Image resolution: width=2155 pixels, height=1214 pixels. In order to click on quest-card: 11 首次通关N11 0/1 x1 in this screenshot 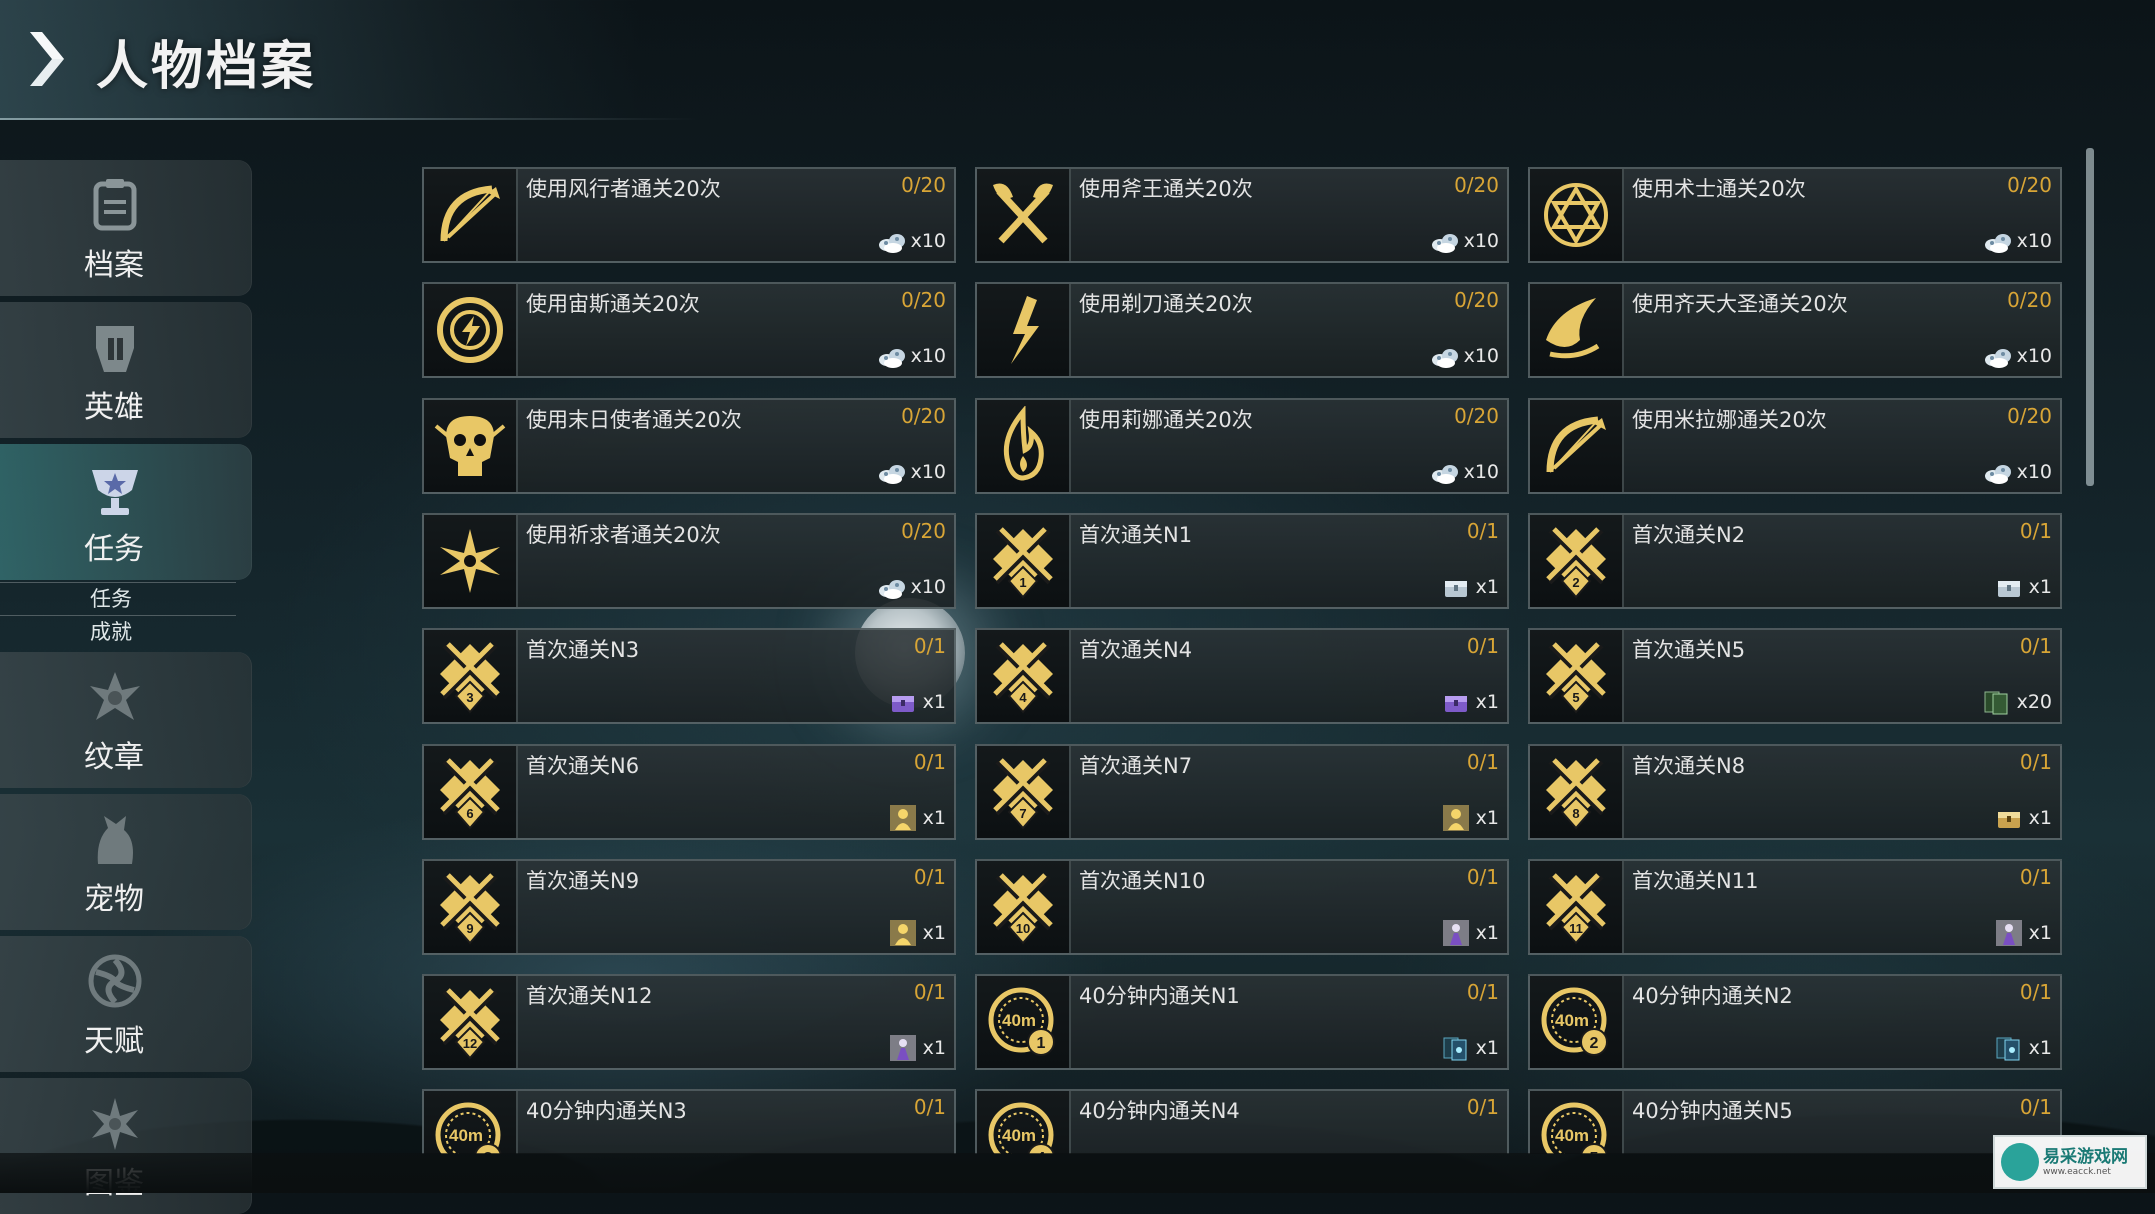, I will do `click(1795, 907)`.